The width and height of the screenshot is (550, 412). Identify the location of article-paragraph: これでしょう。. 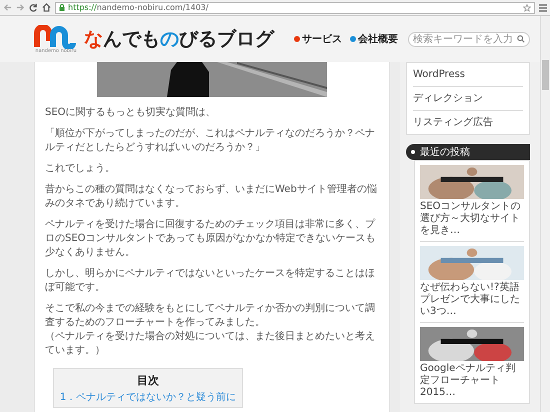
(80, 169).